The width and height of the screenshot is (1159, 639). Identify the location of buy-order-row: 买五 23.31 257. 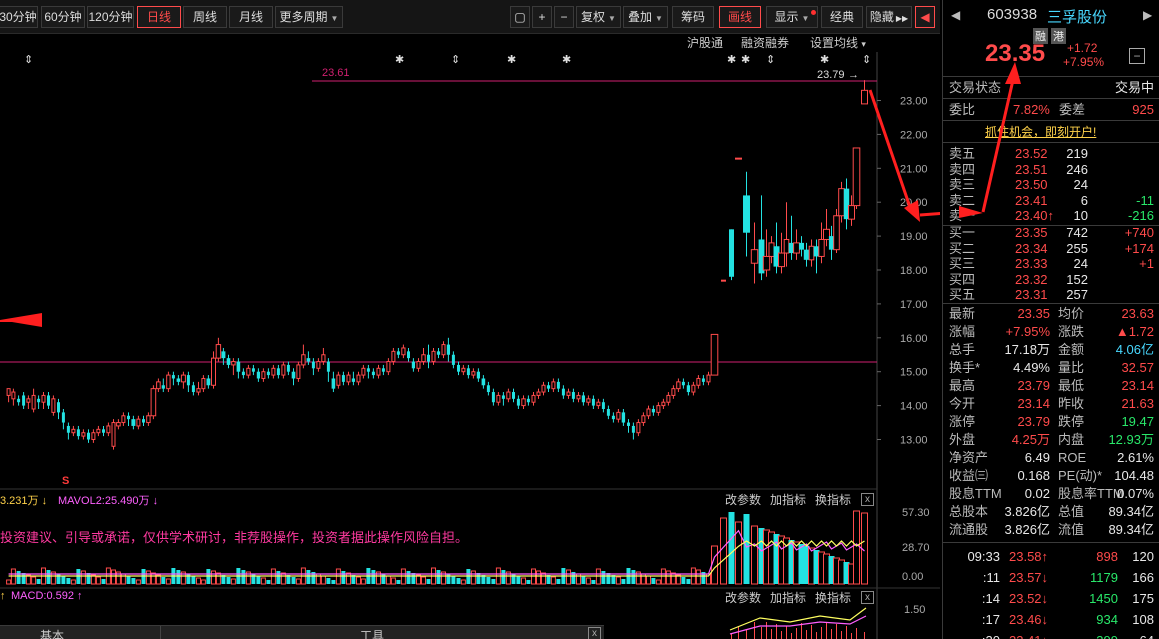
(1051, 294).